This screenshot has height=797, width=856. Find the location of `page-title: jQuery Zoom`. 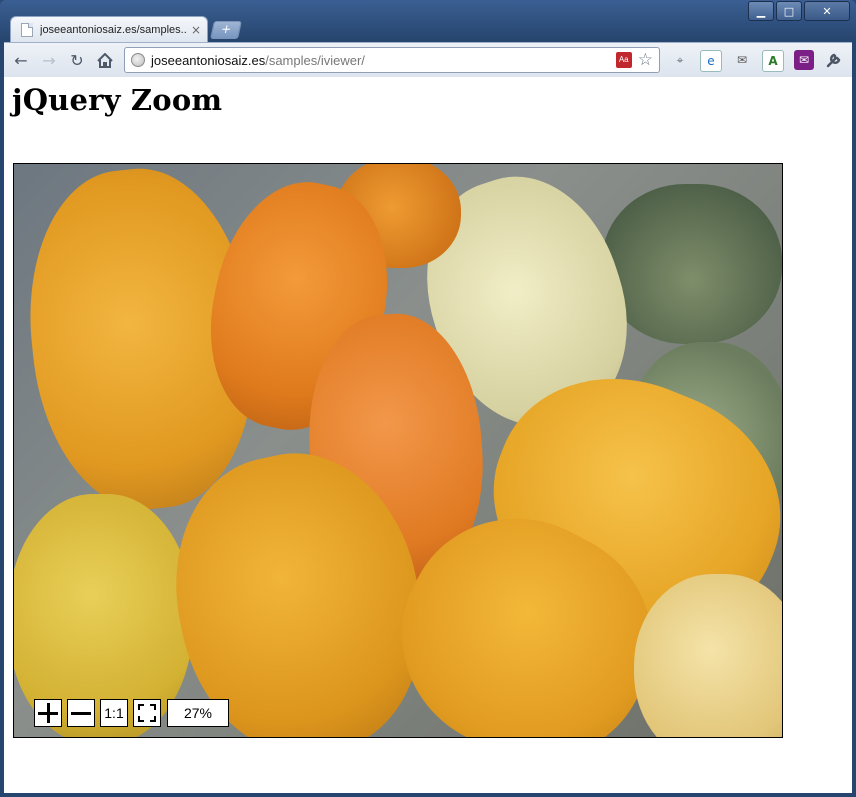

page-title: jQuery Zoom is located at coordinates (117, 100).